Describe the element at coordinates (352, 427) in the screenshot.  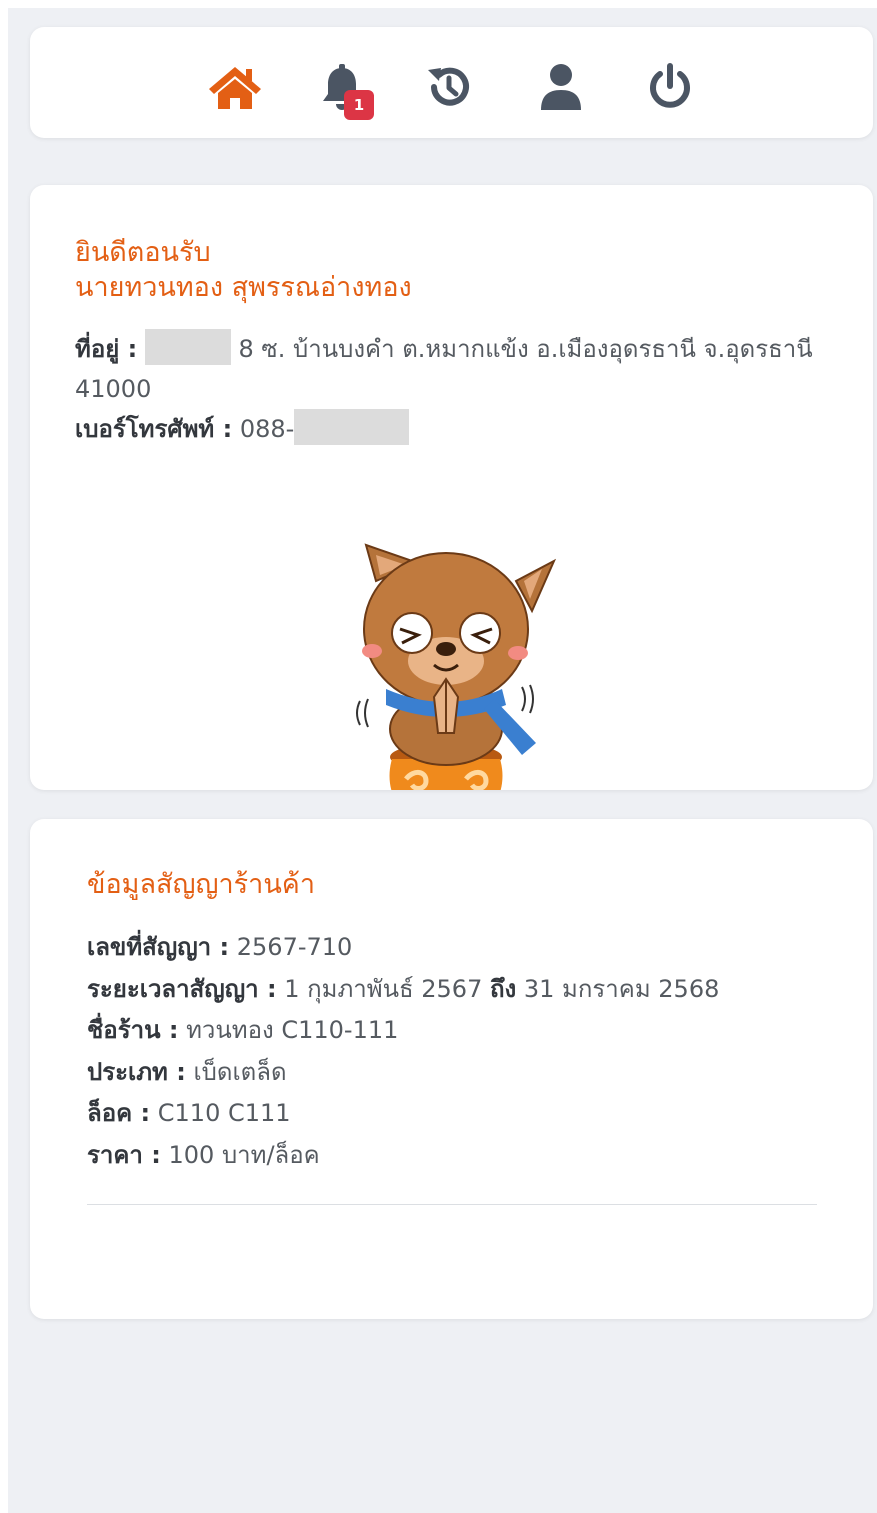
I see `redacted-phone-number` at that location.